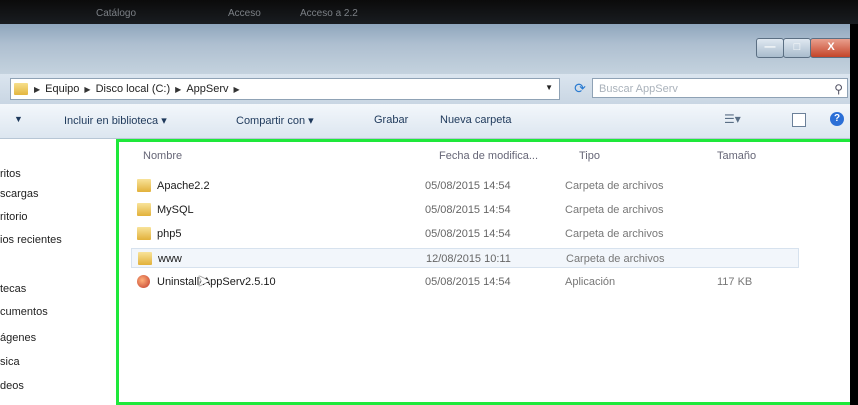 This screenshot has height=405, width=858. What do you see at coordinates (732, 120) in the screenshot?
I see `view-options-icon: ☰▾` at bounding box center [732, 120].